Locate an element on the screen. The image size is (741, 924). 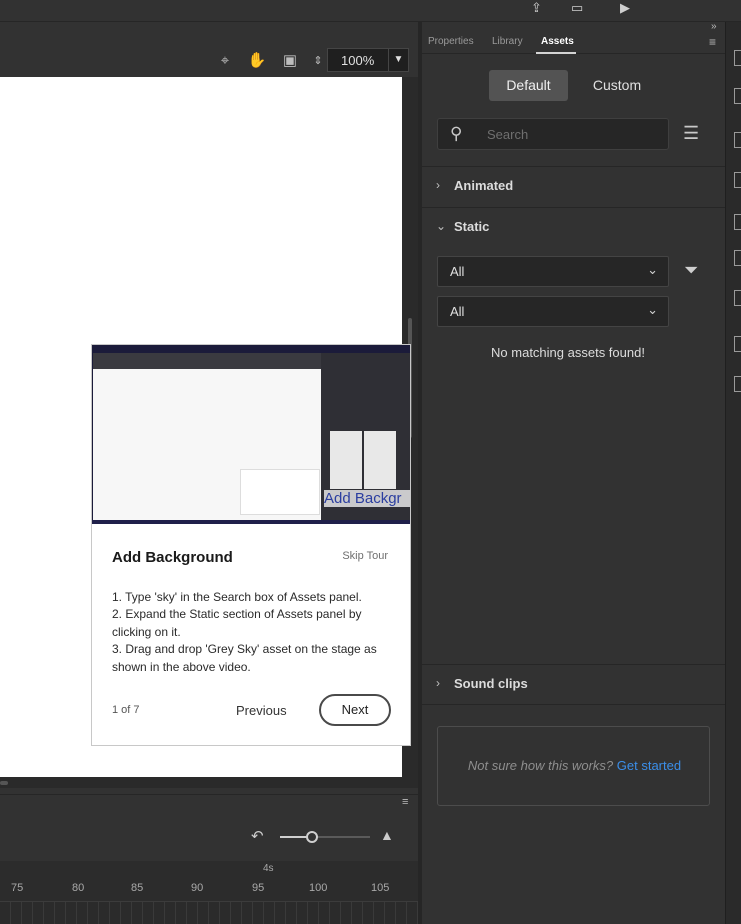
sound-clips-section: › Sound clips is located at coordinates (573, 684).